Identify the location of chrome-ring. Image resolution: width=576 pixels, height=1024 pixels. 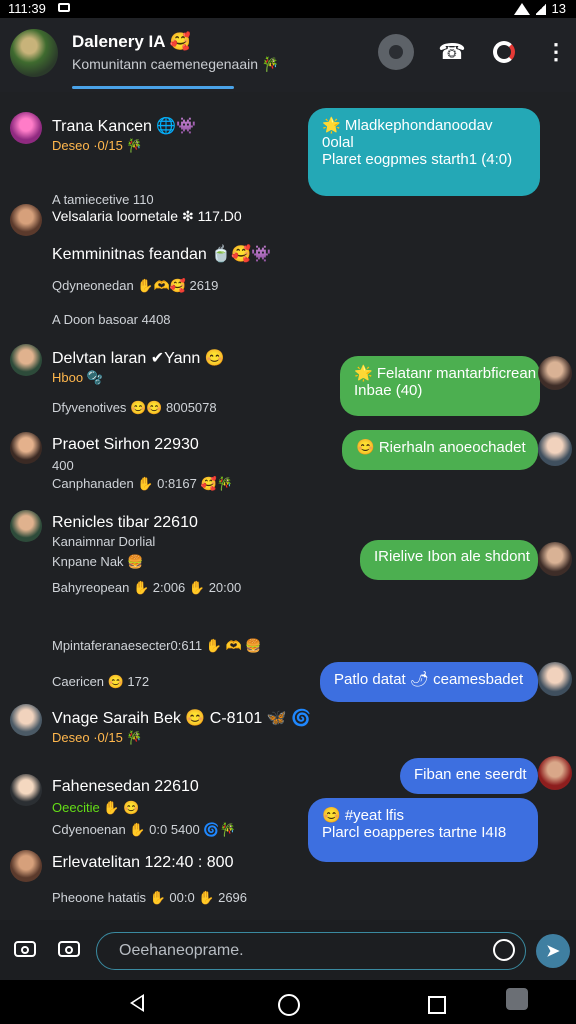
(504, 52).